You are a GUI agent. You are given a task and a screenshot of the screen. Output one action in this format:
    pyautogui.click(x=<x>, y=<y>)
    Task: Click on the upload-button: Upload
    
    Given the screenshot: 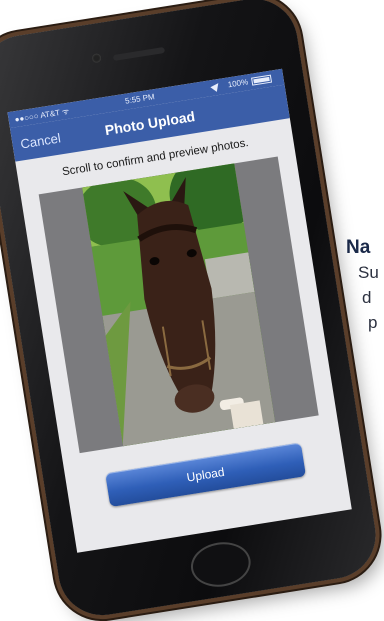 What is the action you would take?
    pyautogui.click(x=206, y=475)
    